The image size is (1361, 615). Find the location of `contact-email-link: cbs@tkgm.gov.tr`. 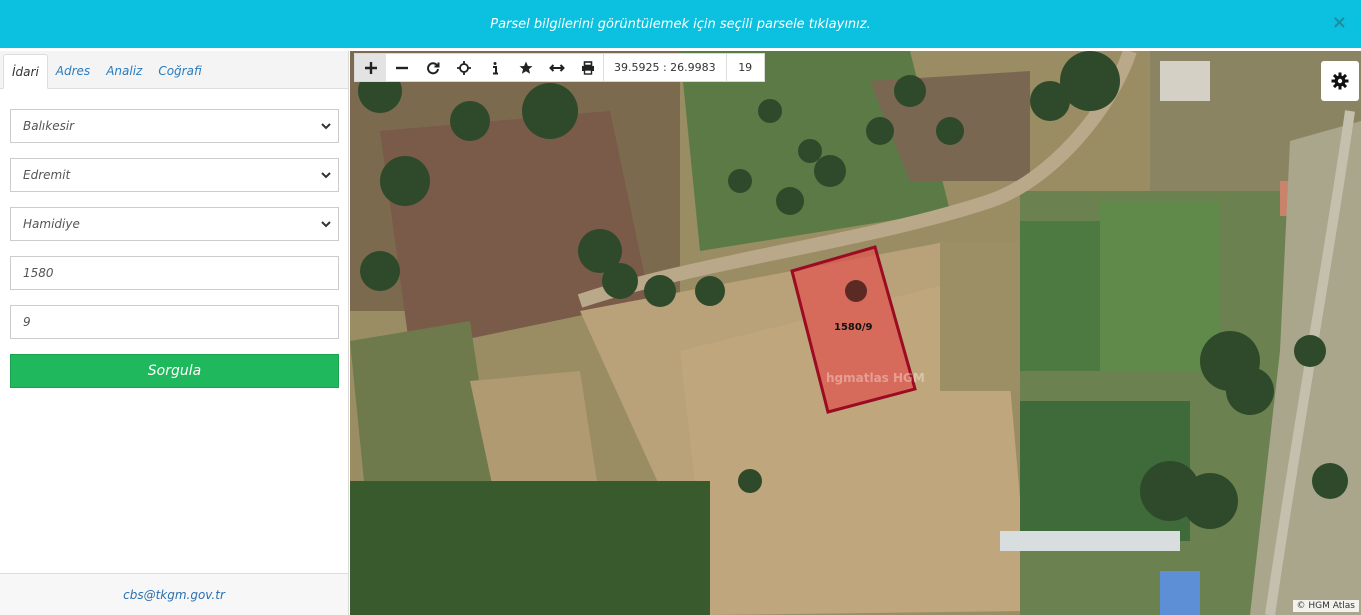

contact-email-link: cbs@tkgm.gov.tr is located at coordinates (174, 595).